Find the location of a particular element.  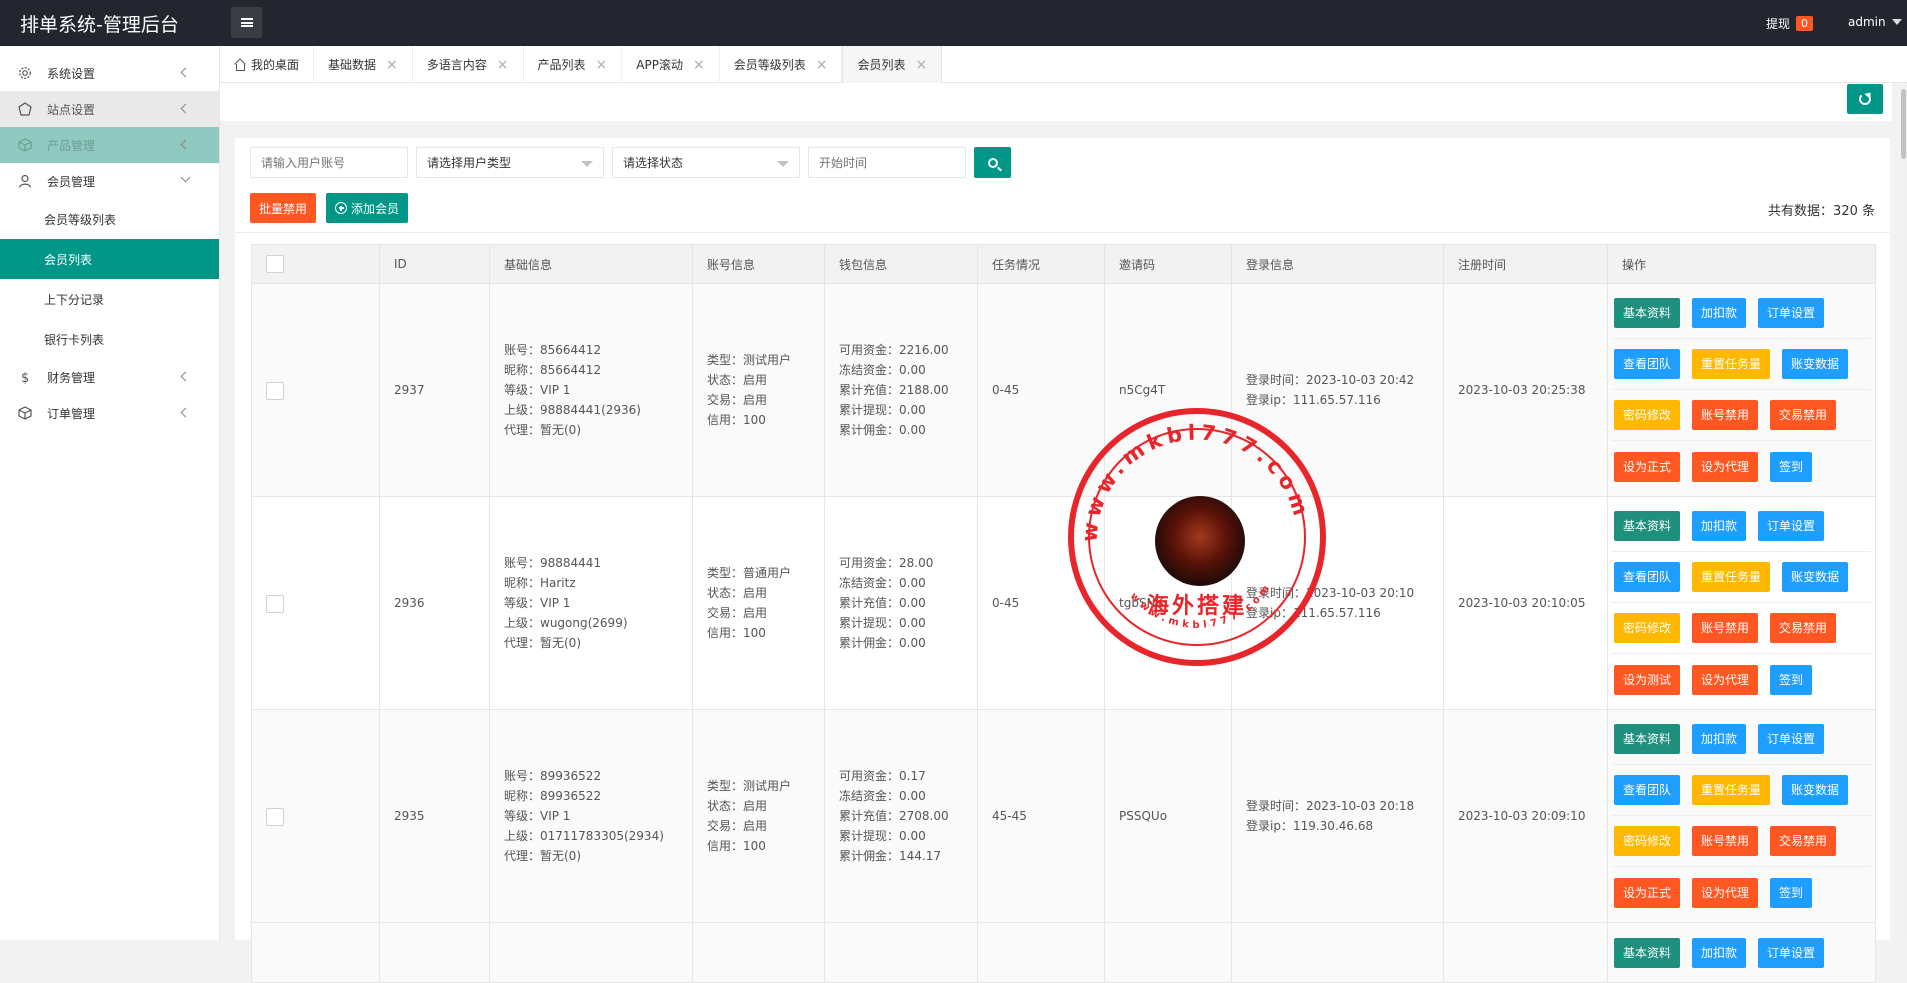

tab-desktop: 我的桌面 is located at coordinates (267, 64).